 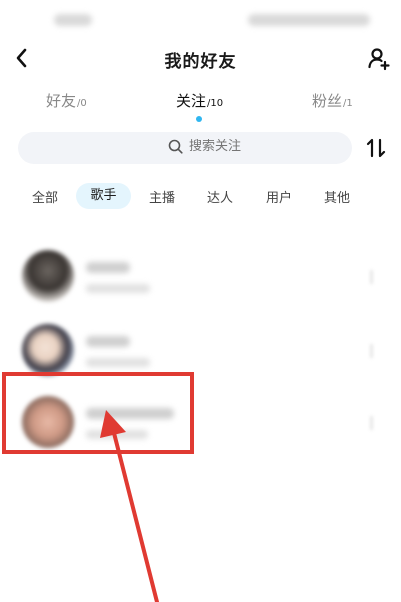 I want to click on tab-fans-label: 粉丝, so click(x=327, y=101).